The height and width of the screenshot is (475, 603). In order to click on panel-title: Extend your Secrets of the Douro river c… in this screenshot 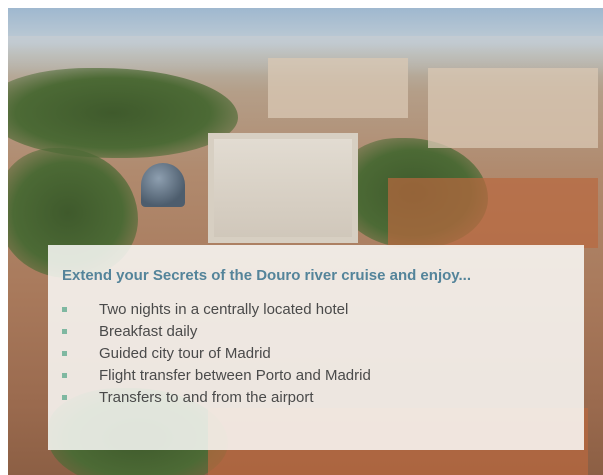, I will do `click(266, 275)`.